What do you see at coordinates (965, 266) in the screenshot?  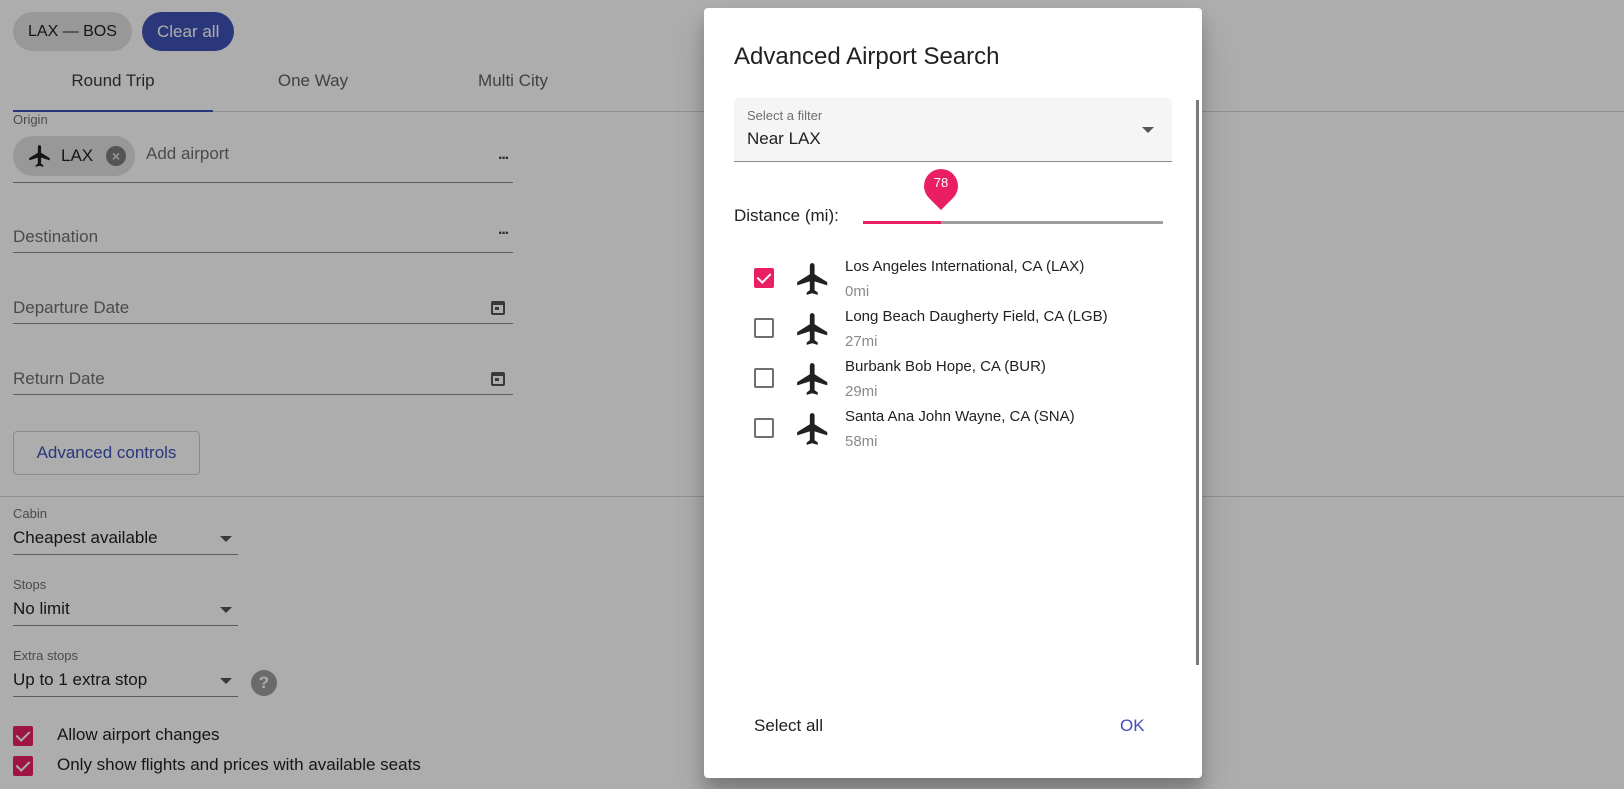 I see `airport-name: Los Angeles International, CA (LAX)` at bounding box center [965, 266].